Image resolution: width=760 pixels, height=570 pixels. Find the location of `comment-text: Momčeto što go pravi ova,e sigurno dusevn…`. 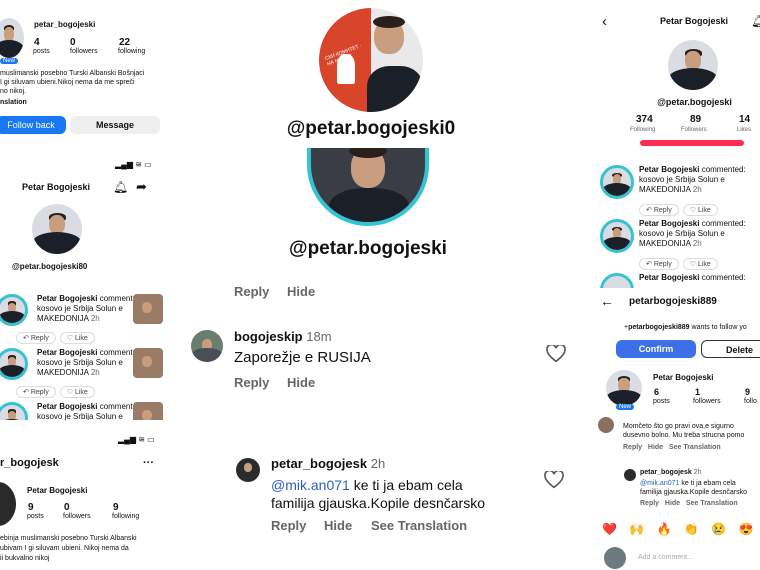

comment-text: Momčeto što go pravi ova,e sigurno dusevn… is located at coordinates (684, 431).